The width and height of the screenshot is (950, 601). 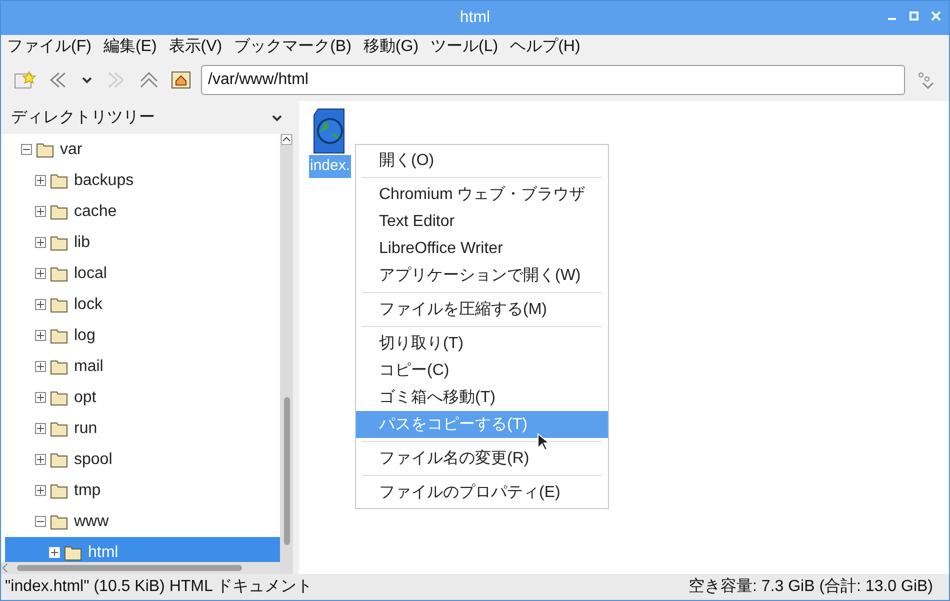 I want to click on home-icon, so click(x=181, y=80).